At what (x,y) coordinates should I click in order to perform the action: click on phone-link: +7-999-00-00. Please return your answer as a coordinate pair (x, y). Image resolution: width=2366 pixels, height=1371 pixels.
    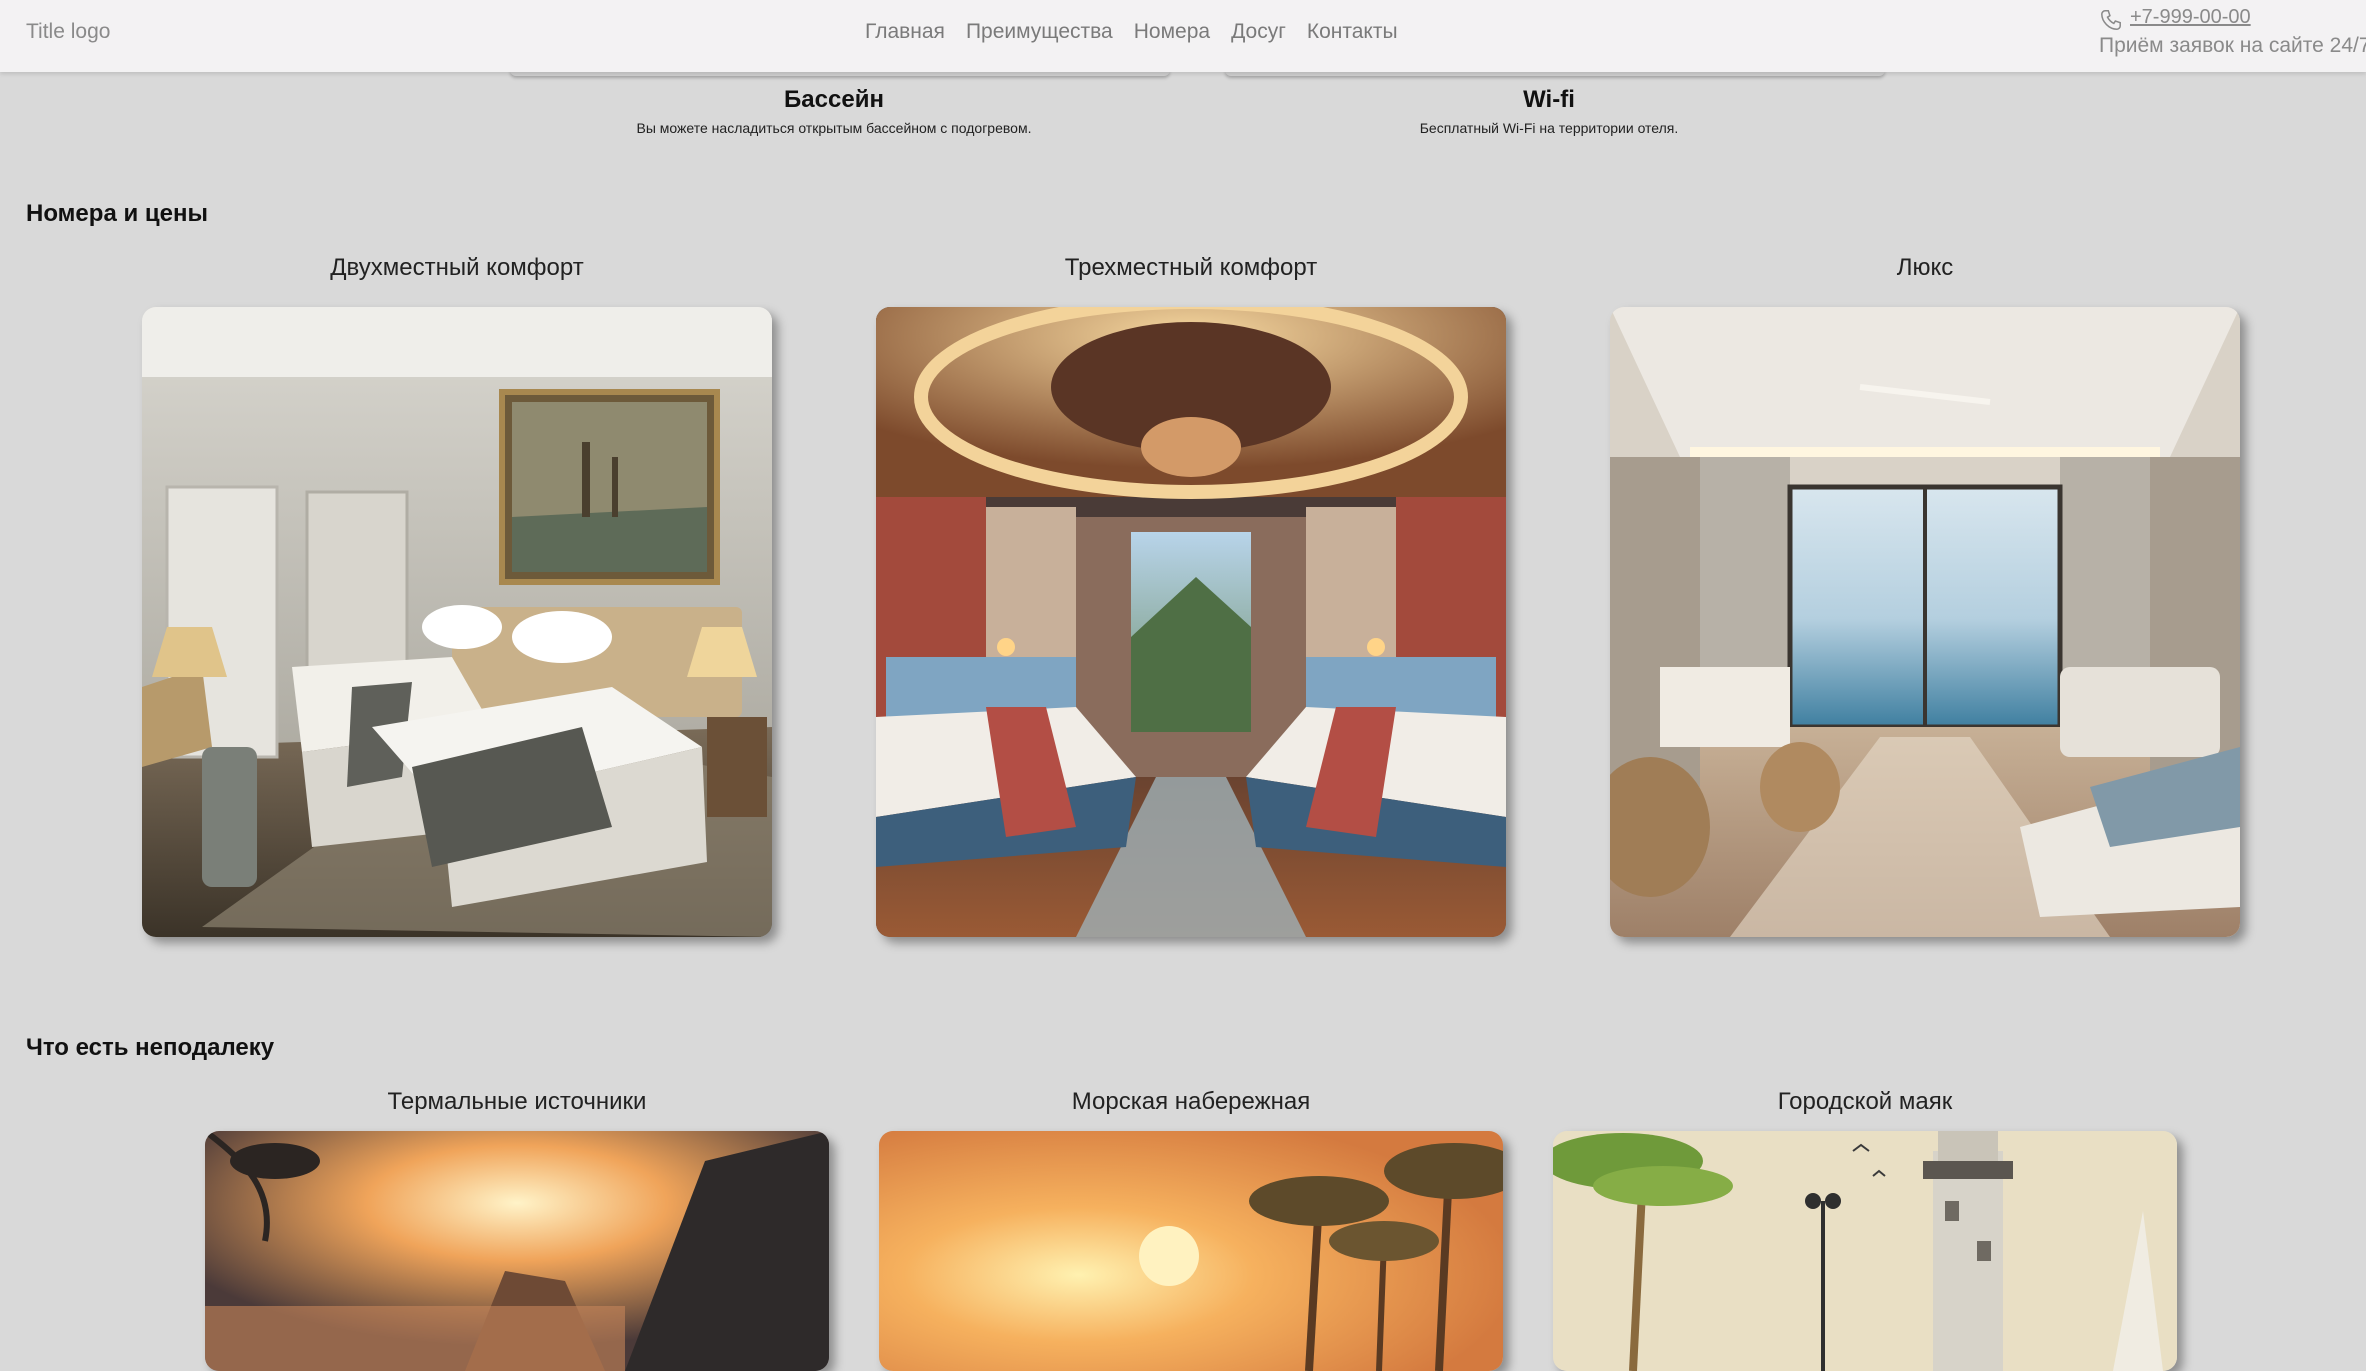
    Looking at the image, I should click on (2190, 17).